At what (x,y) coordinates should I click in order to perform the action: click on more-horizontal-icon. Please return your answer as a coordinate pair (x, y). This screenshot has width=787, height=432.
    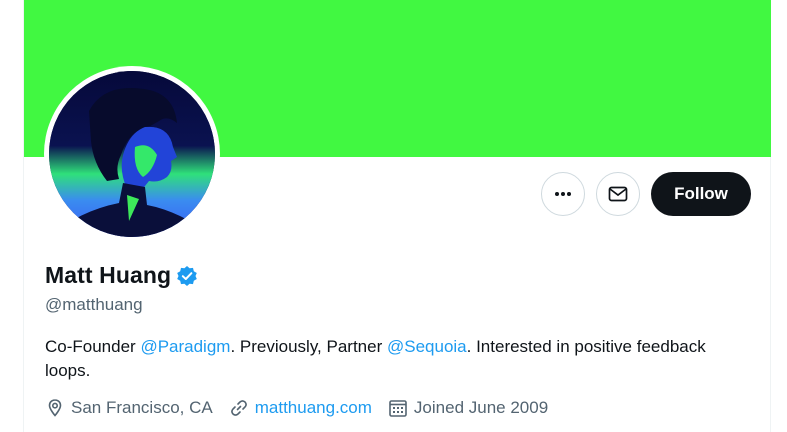
    Looking at the image, I should click on (563, 194).